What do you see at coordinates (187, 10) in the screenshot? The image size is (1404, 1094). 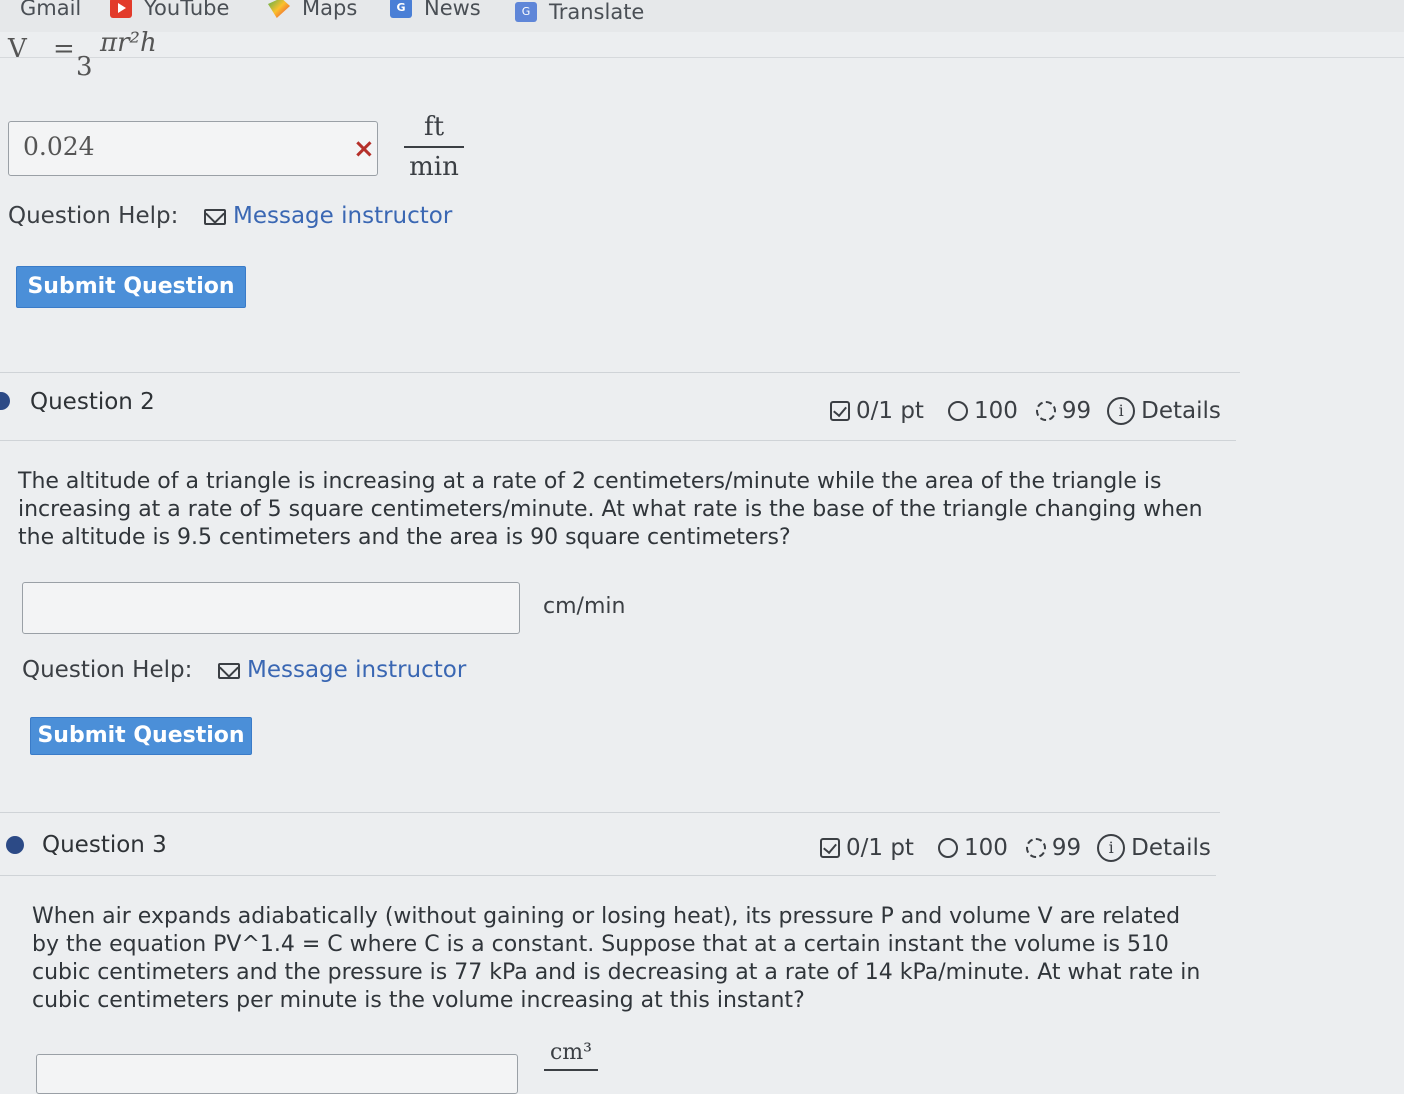 I see `bookmark-label: YouTube` at bounding box center [187, 10].